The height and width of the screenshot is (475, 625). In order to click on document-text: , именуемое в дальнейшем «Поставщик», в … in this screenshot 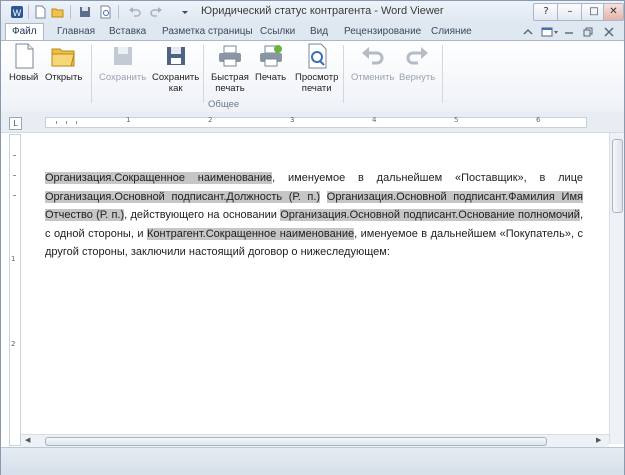, I will do `click(427, 178)`.